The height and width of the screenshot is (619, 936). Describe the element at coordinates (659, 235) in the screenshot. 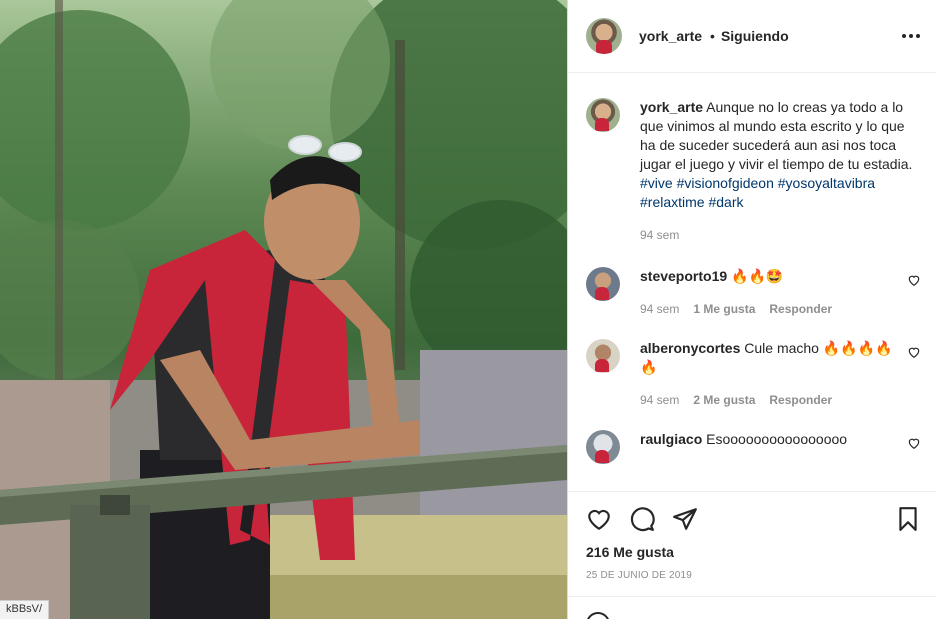

I see `caption-time: 94 sem` at that location.